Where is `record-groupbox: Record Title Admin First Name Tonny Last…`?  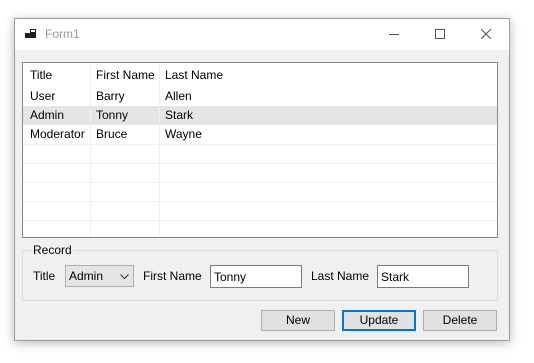
record-groupbox: Record Title Admin First Name Tonny Last… is located at coordinates (260, 272).